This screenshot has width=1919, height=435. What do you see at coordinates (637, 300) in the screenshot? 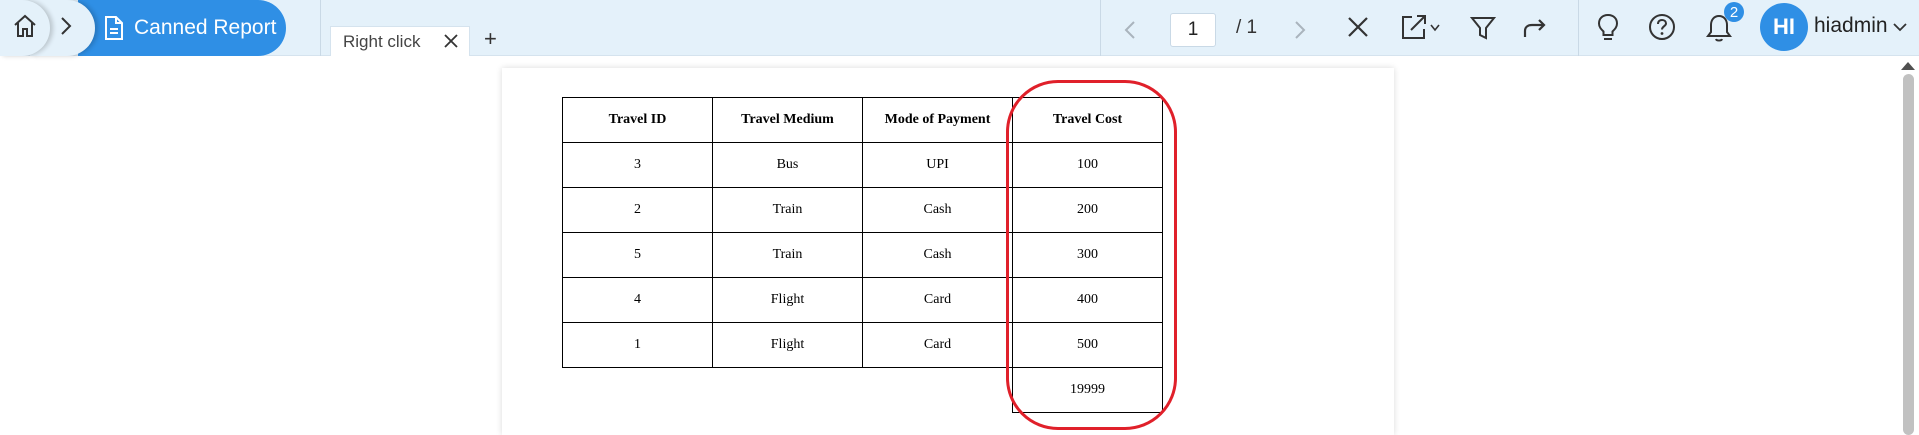
I see `table-cell: 4` at bounding box center [637, 300].